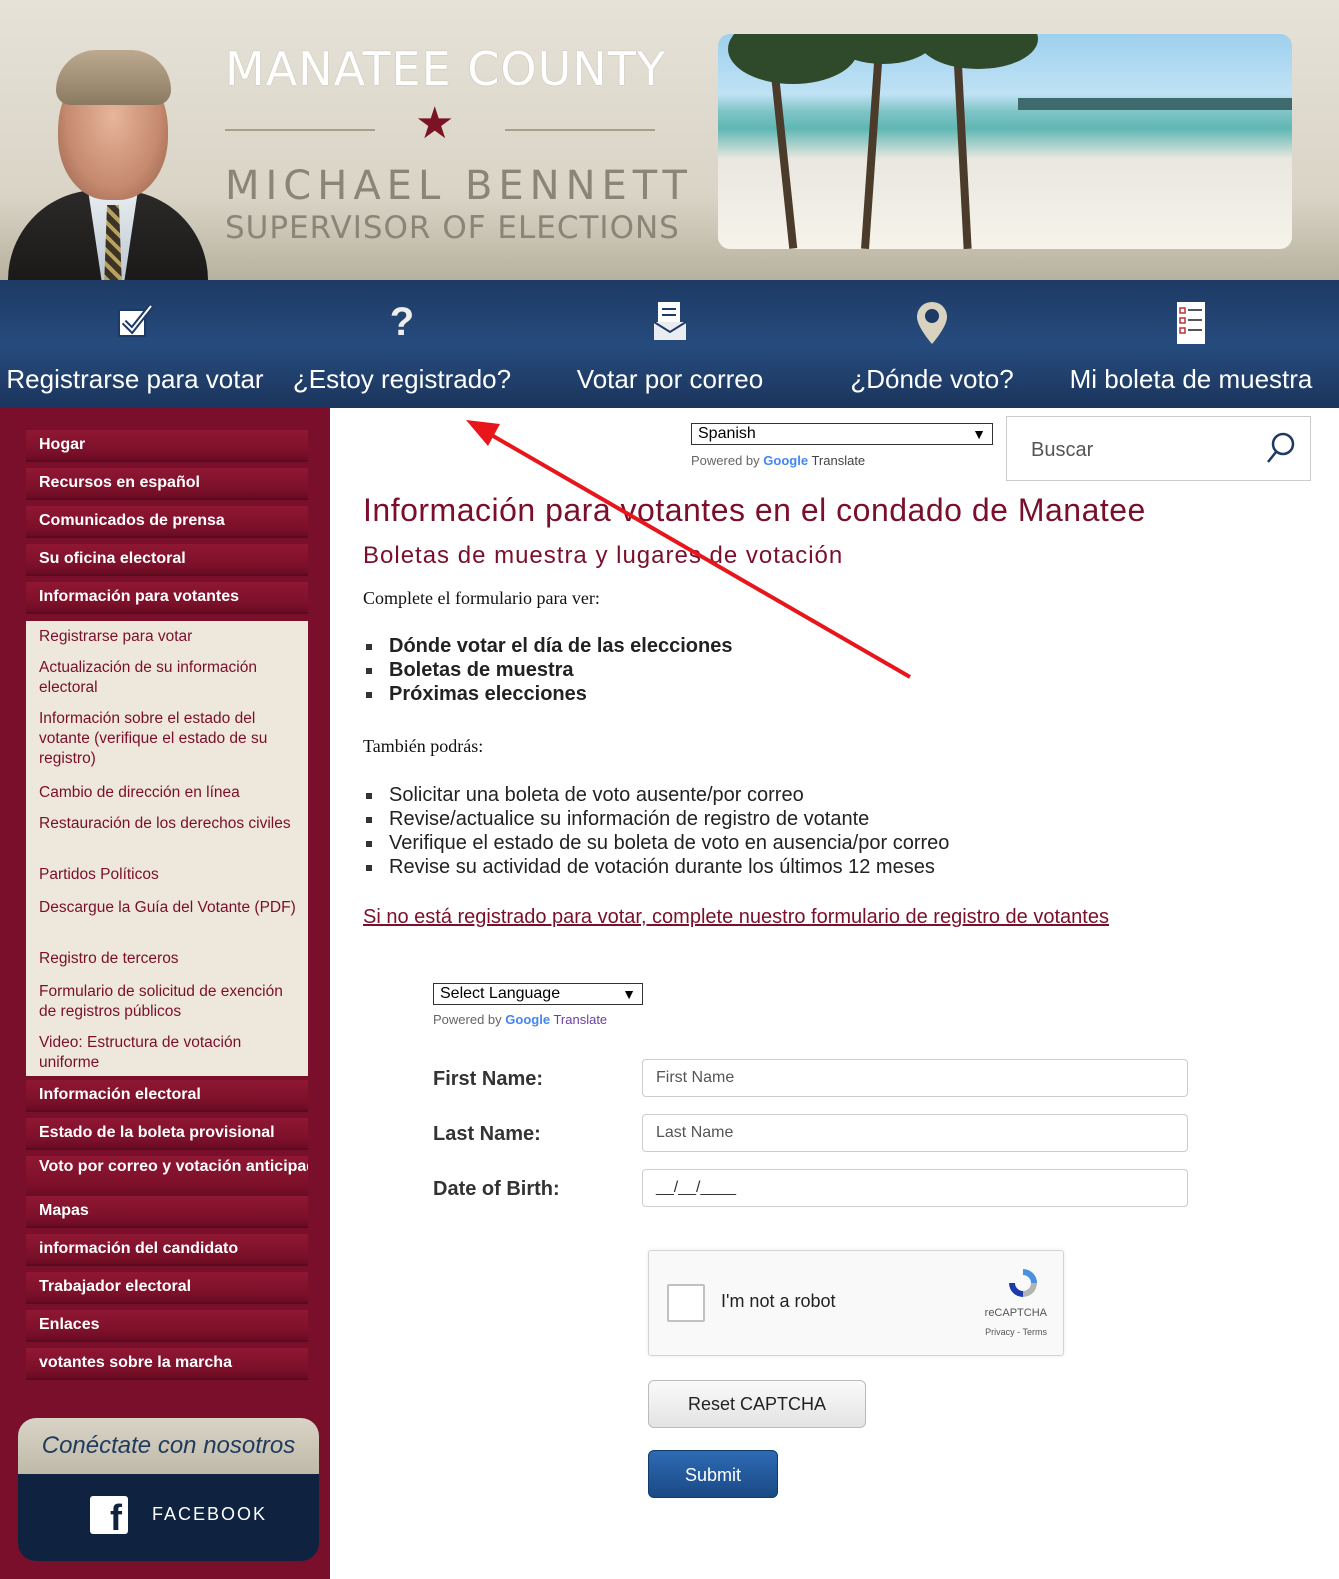  Describe the element at coordinates (423, 746) in the screenshot. I see `also-text: También podrás:` at that location.